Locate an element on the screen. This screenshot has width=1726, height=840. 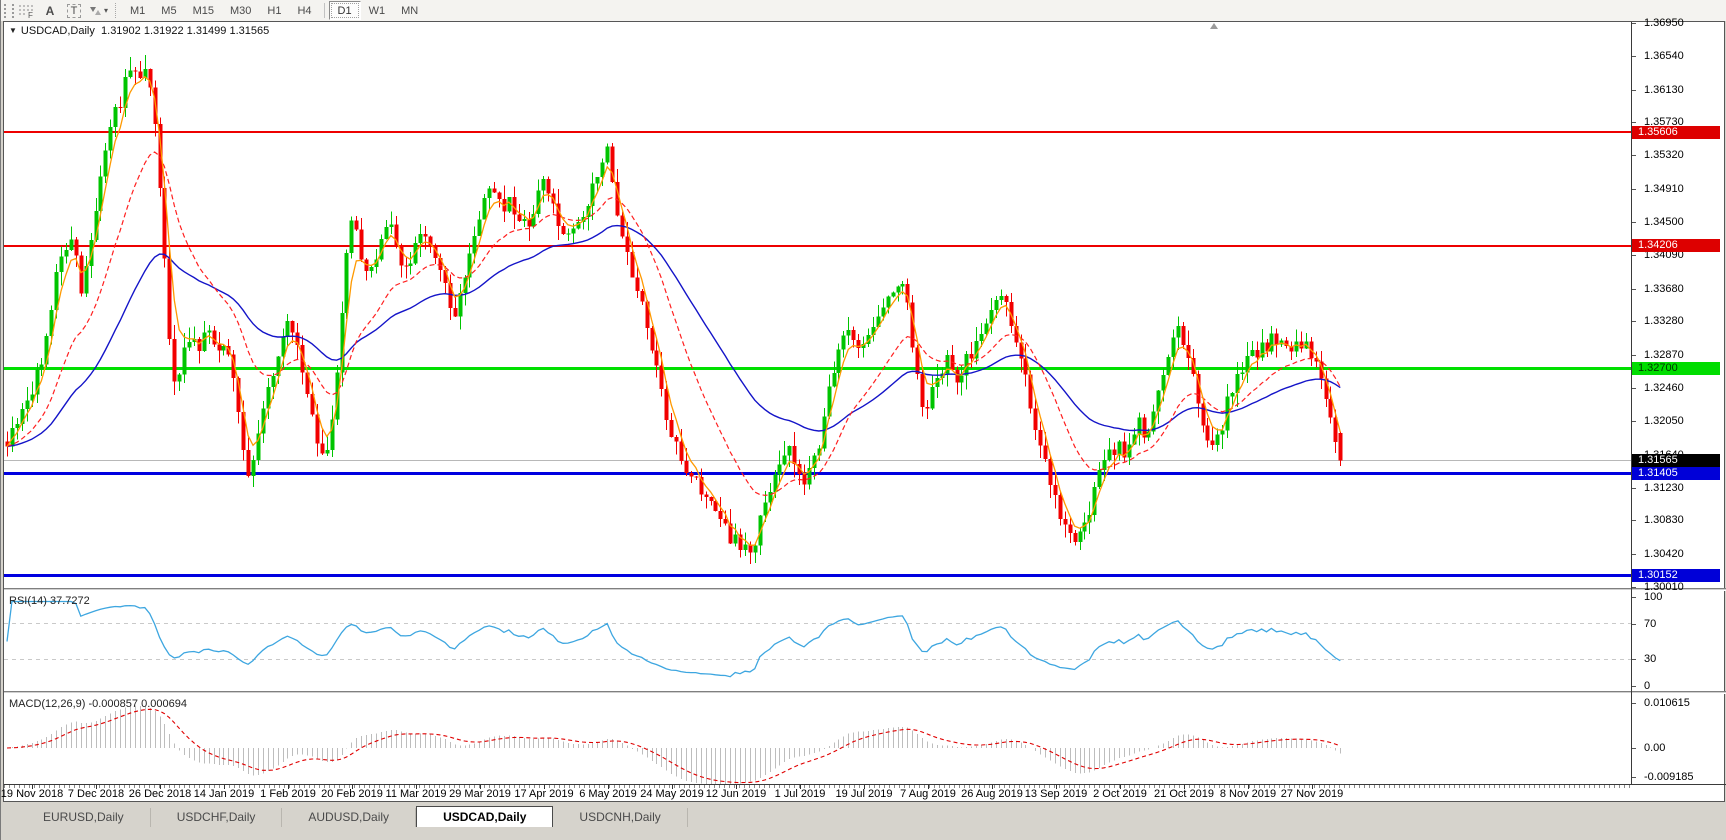
price-tick-label: 1.34500 is located at coordinates (1664, 222).